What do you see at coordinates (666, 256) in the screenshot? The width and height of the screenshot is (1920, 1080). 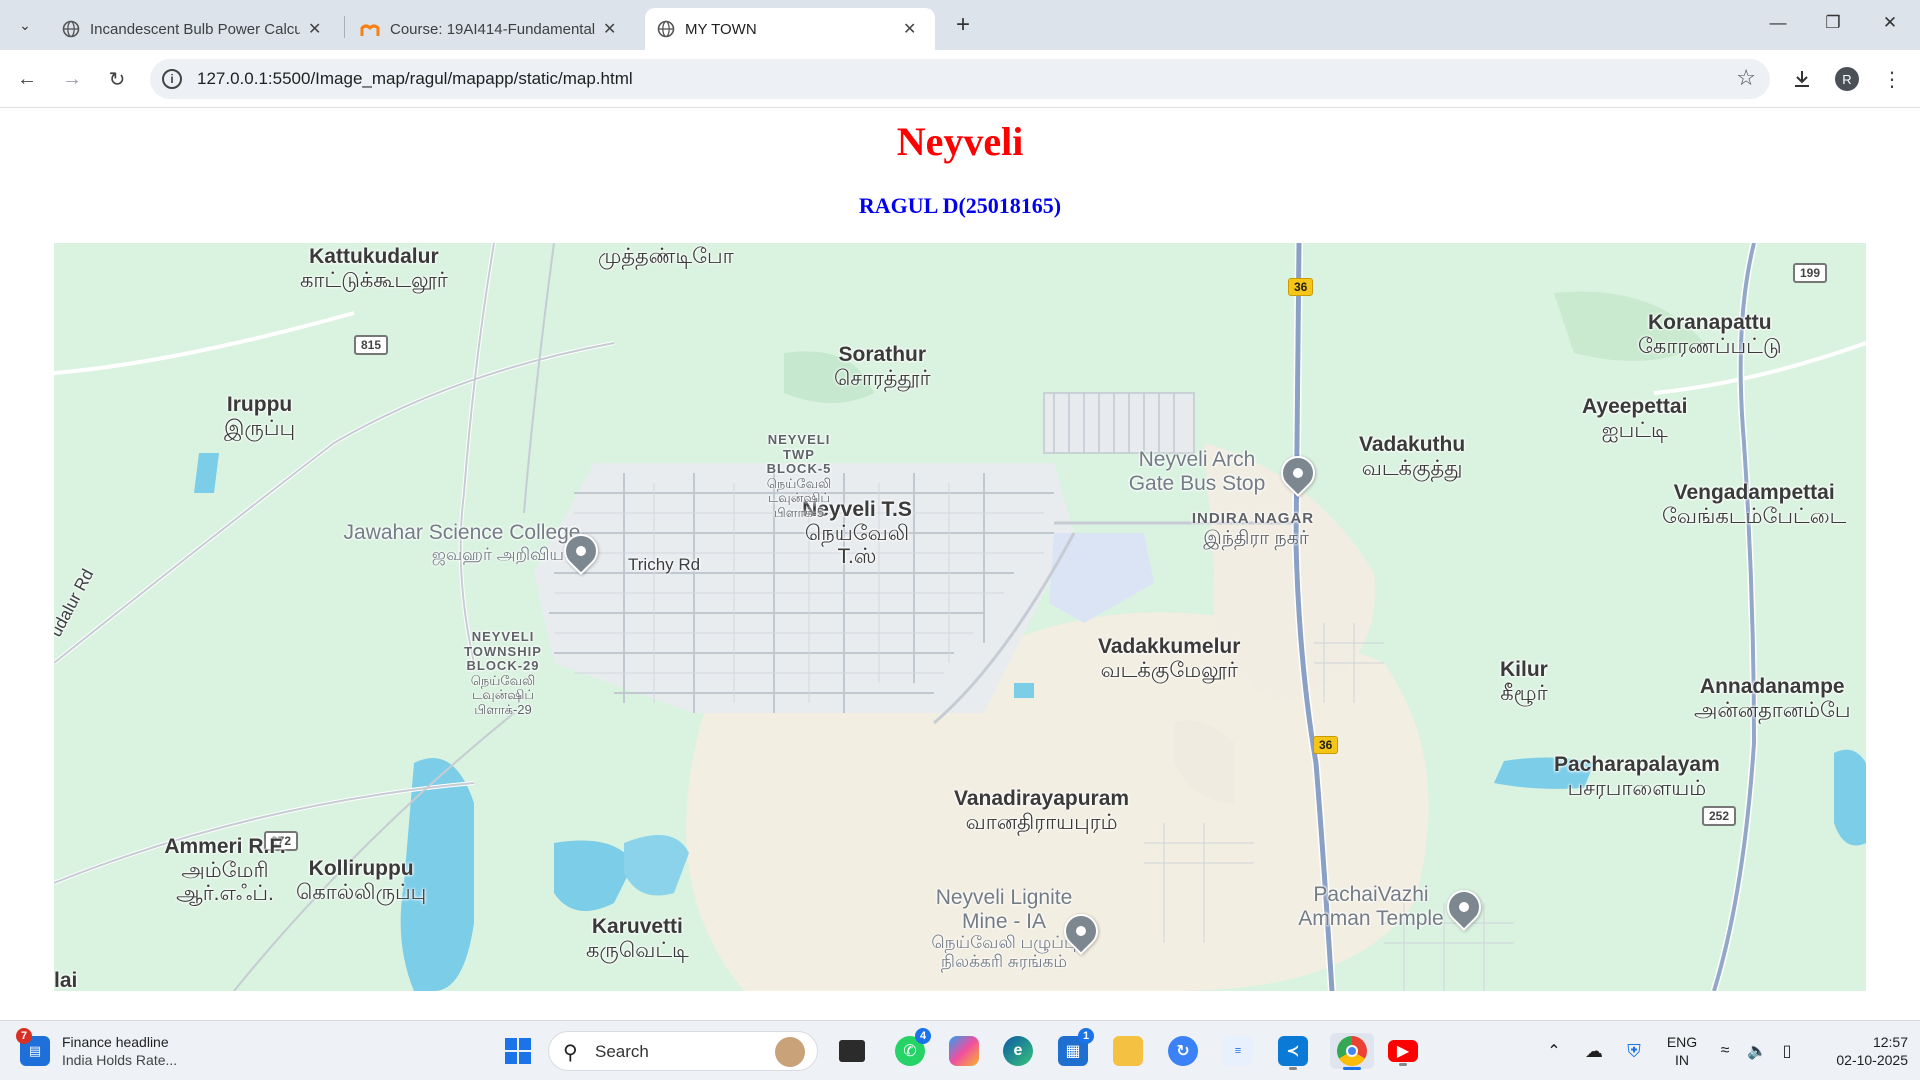 I see `place-name-tamil: முத்தண்டிபோ` at bounding box center [666, 256].